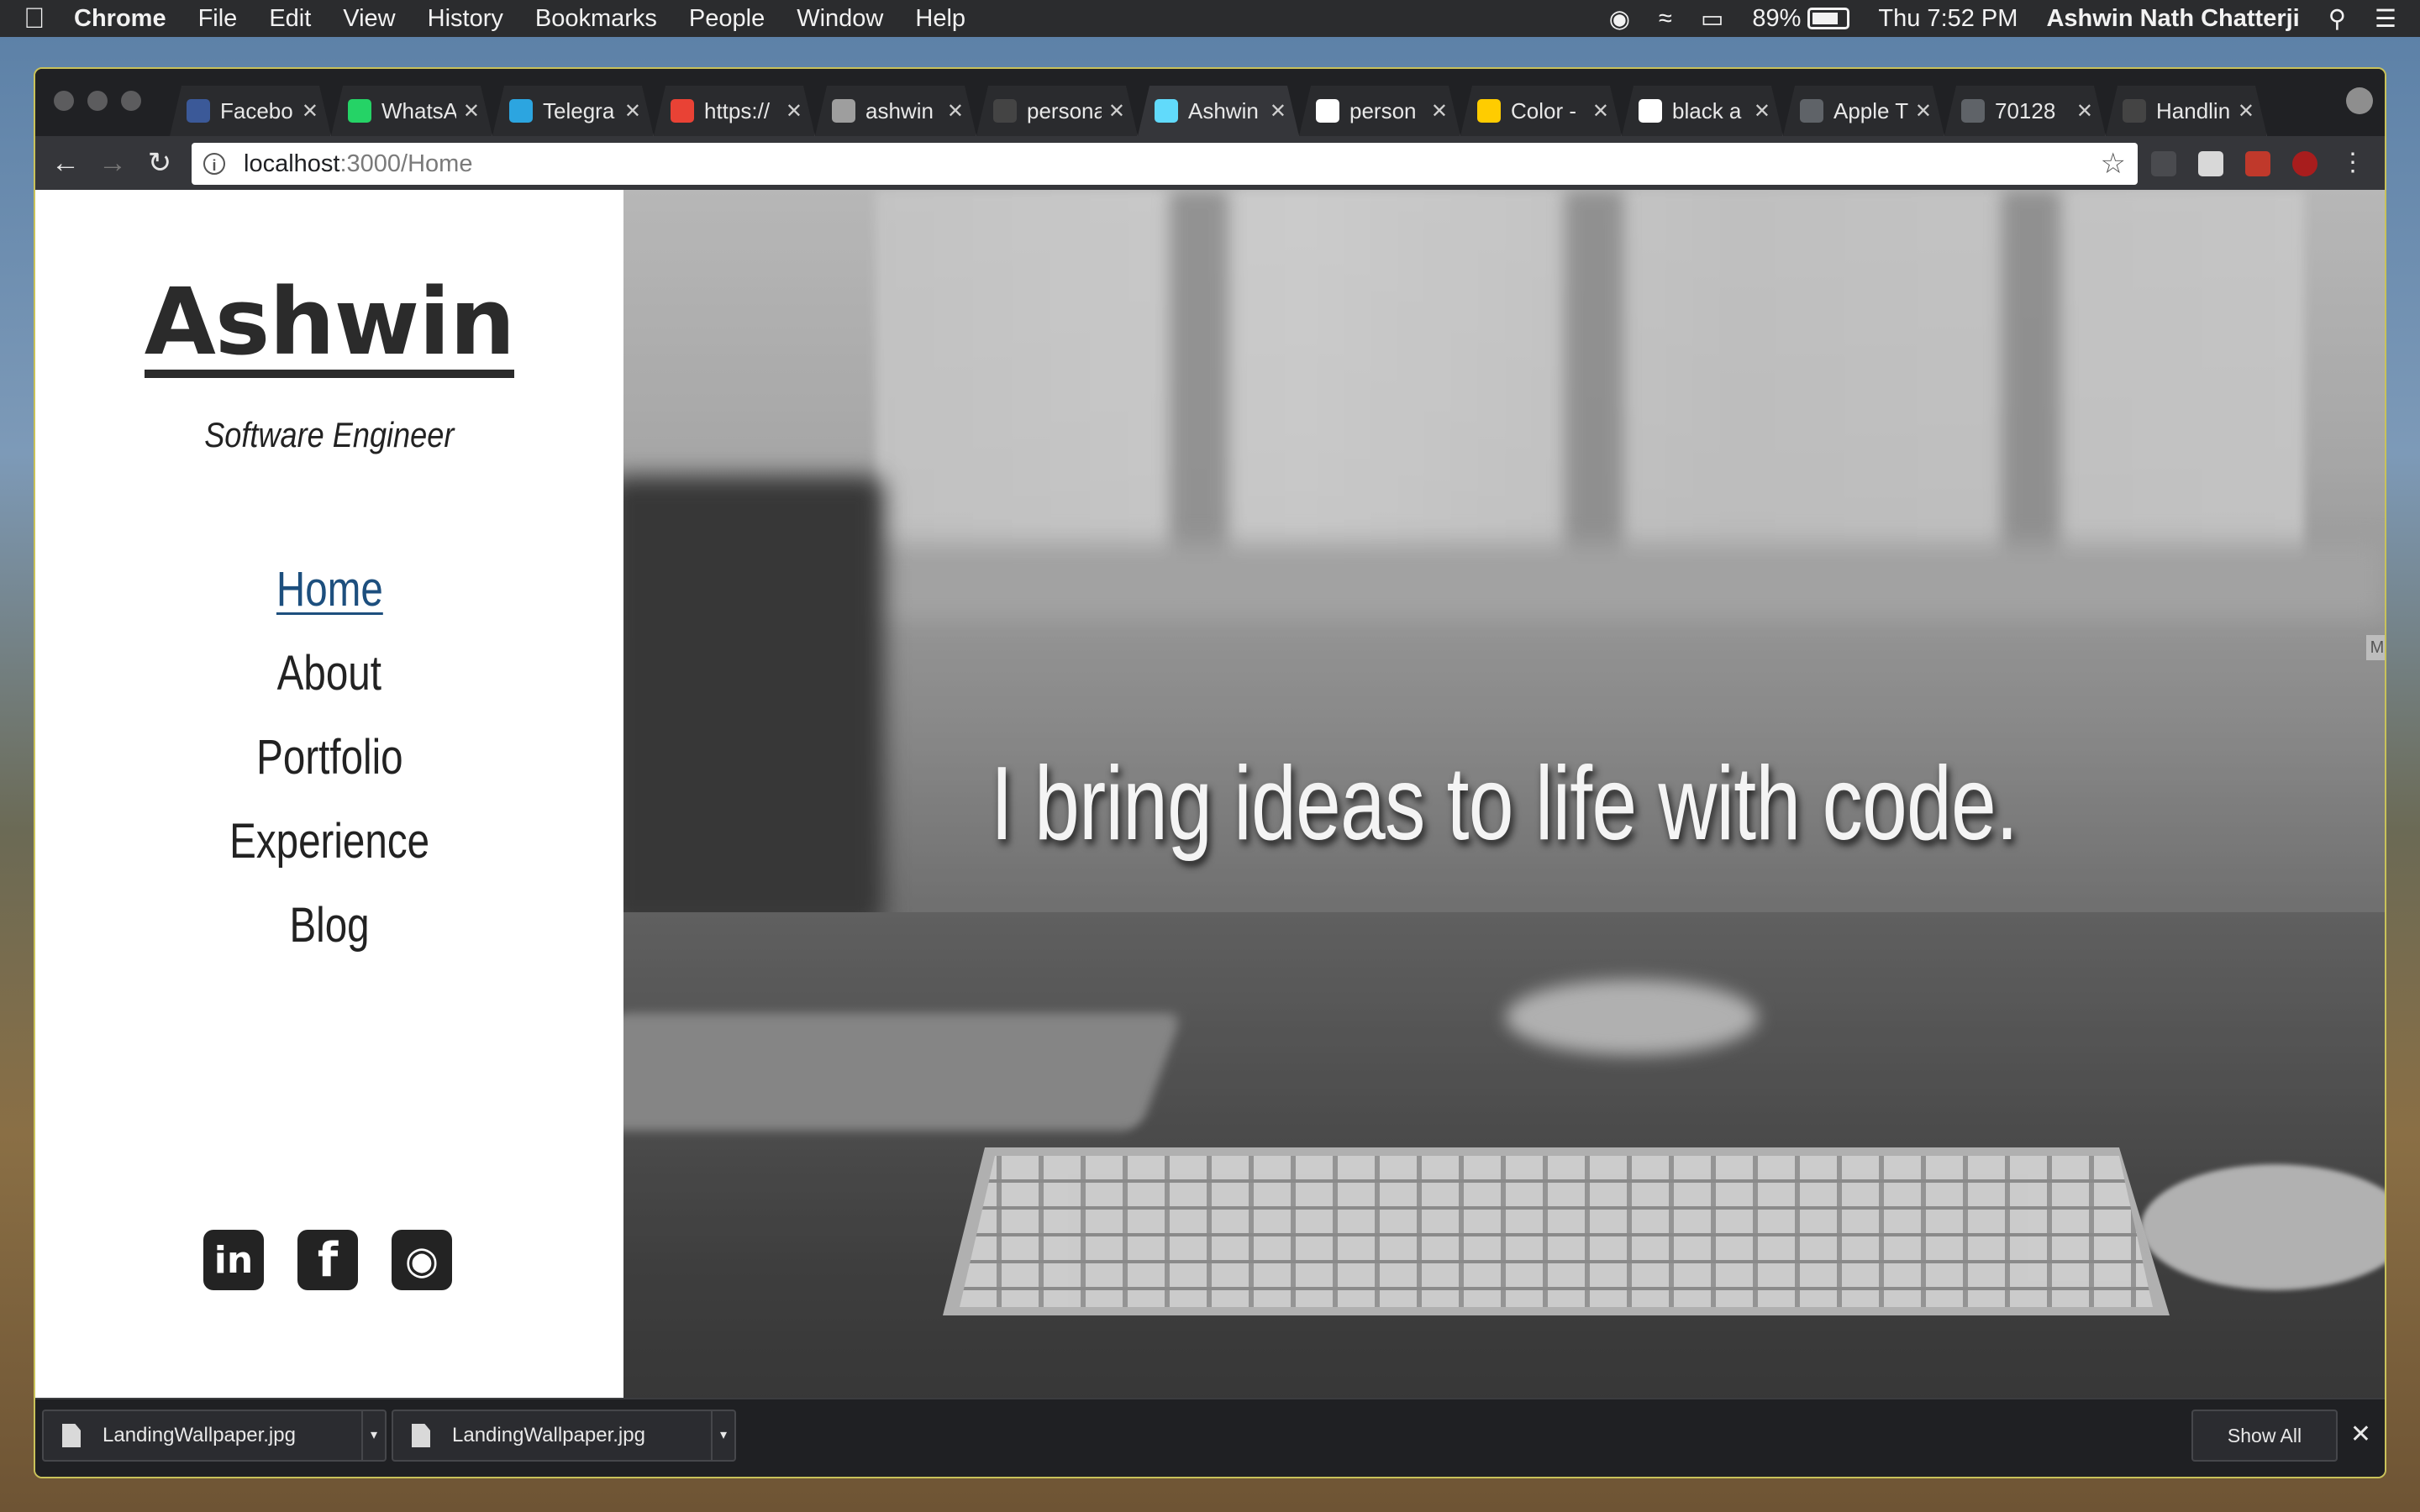 The width and height of the screenshot is (2420, 1512). I want to click on notification-center-icon: ☰, so click(2386, 19).